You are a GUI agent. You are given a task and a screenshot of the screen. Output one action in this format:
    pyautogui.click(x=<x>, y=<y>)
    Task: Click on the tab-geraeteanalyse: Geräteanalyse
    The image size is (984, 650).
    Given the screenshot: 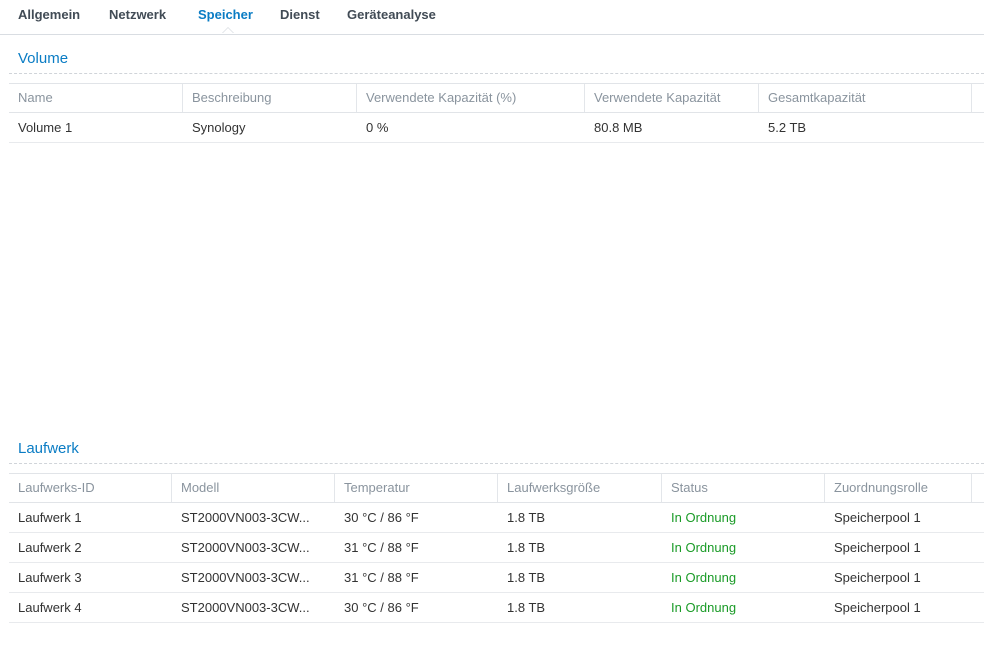 What is the action you would take?
    pyautogui.click(x=391, y=14)
    